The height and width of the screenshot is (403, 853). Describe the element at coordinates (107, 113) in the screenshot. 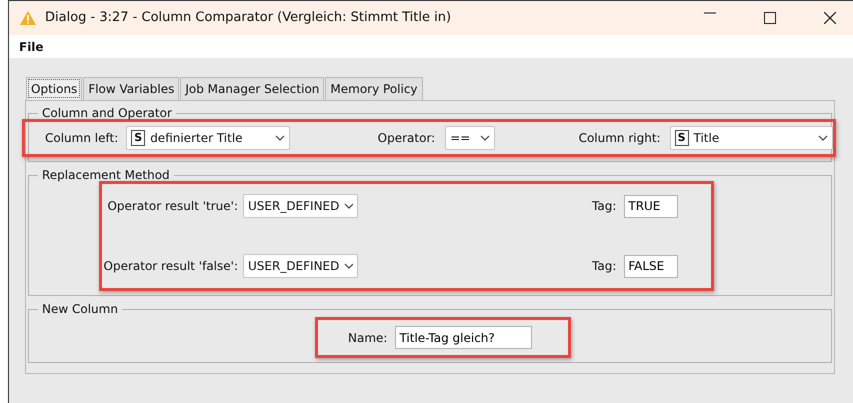

I see `group-title: Column and Operator` at that location.